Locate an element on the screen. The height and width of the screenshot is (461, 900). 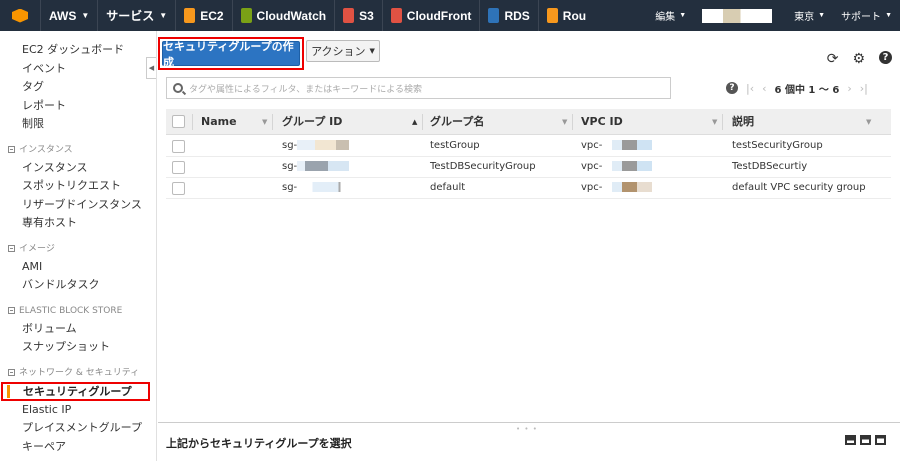
layout-toggle is located at coordinates (865, 440).